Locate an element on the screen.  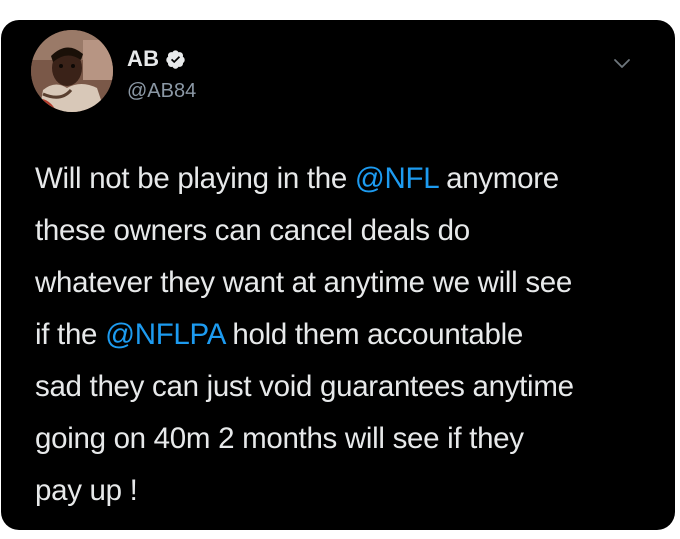
tweet-text-segment: these owners can cancel deals do is located at coordinates (252, 230).